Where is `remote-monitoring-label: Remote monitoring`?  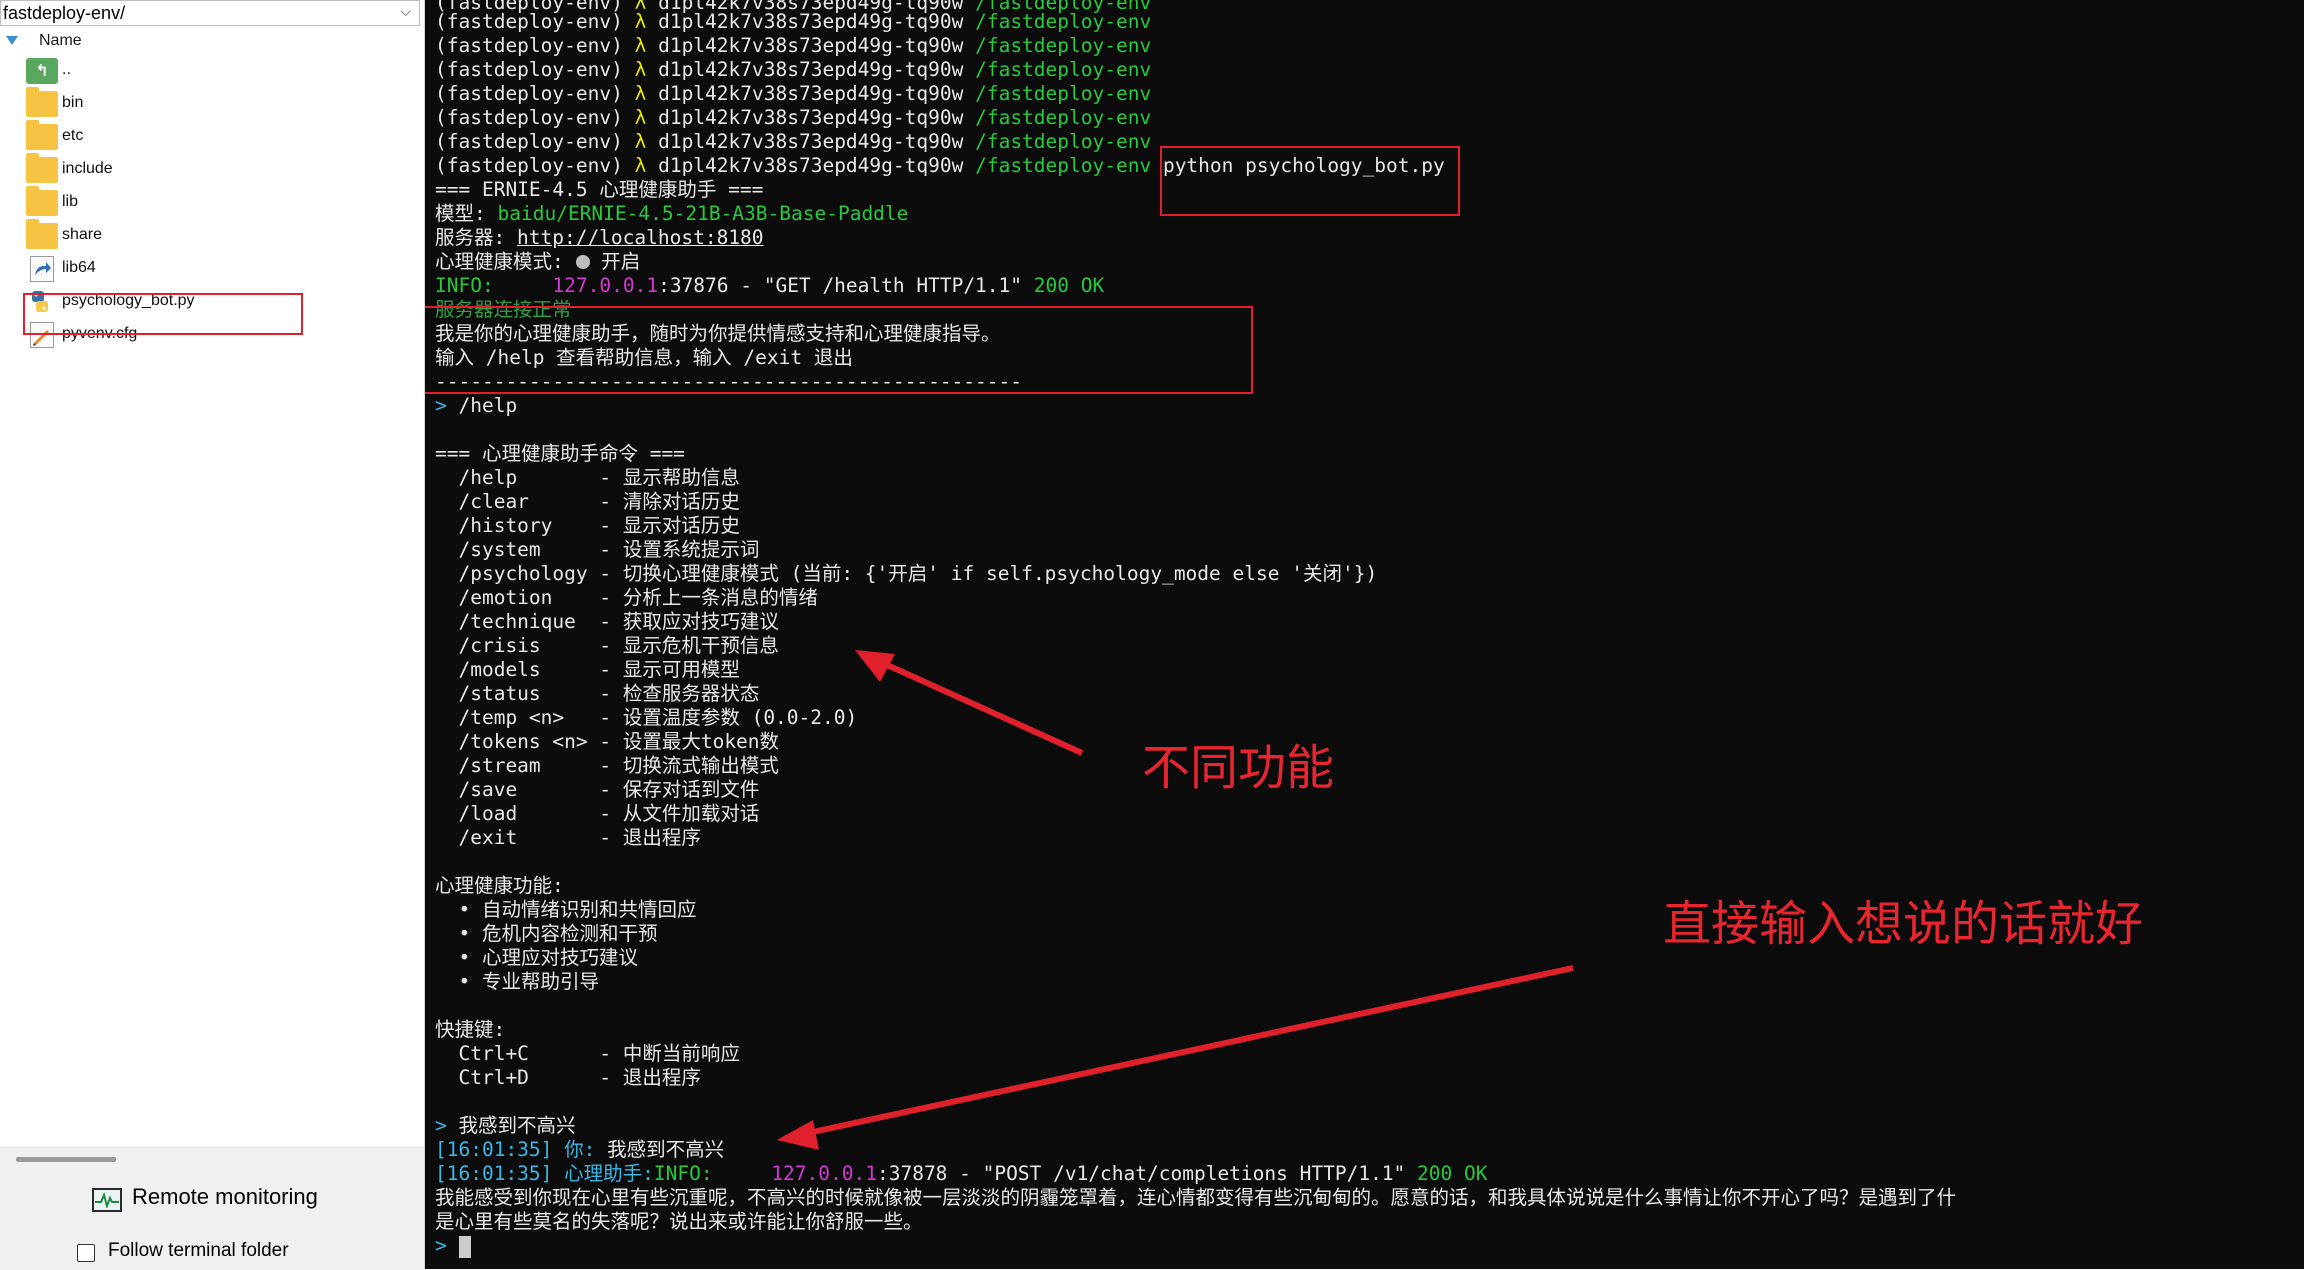
remote-monitoring-label: Remote monitoring is located at coordinates (225, 1197).